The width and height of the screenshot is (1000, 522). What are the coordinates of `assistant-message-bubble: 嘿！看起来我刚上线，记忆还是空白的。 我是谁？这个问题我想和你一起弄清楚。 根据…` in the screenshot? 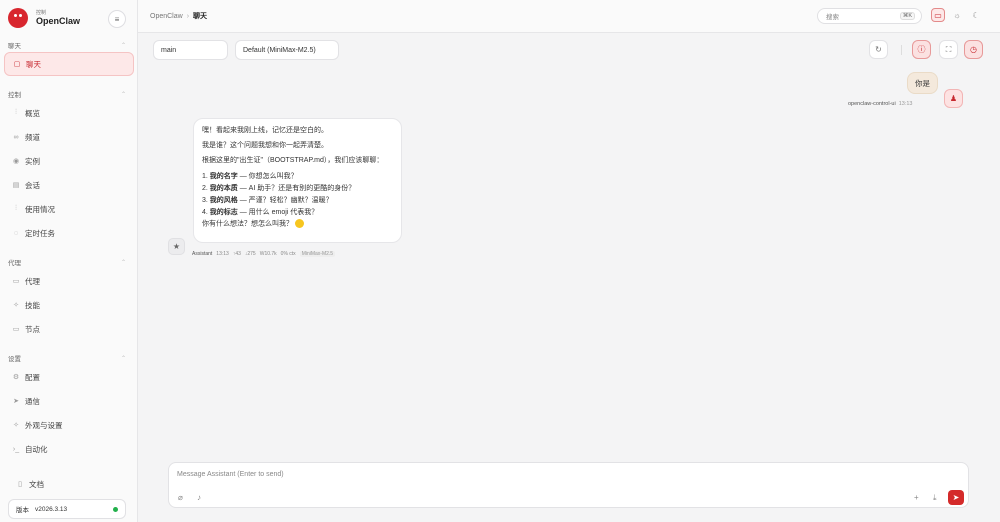 It's located at (297, 180).